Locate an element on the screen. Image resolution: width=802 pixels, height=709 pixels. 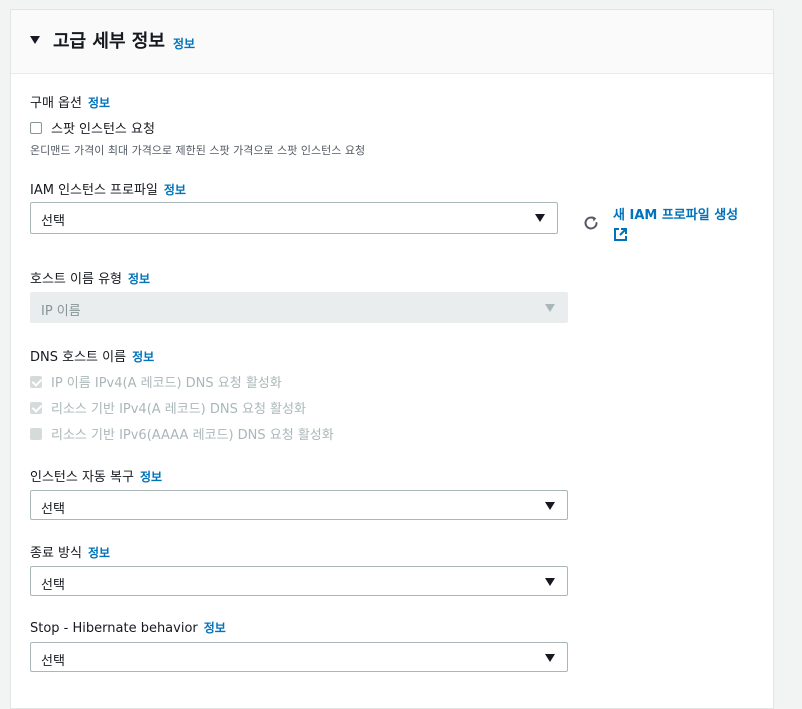
shutdown-behavior-label: 종료 방식 정보 is located at coordinates (70, 551).